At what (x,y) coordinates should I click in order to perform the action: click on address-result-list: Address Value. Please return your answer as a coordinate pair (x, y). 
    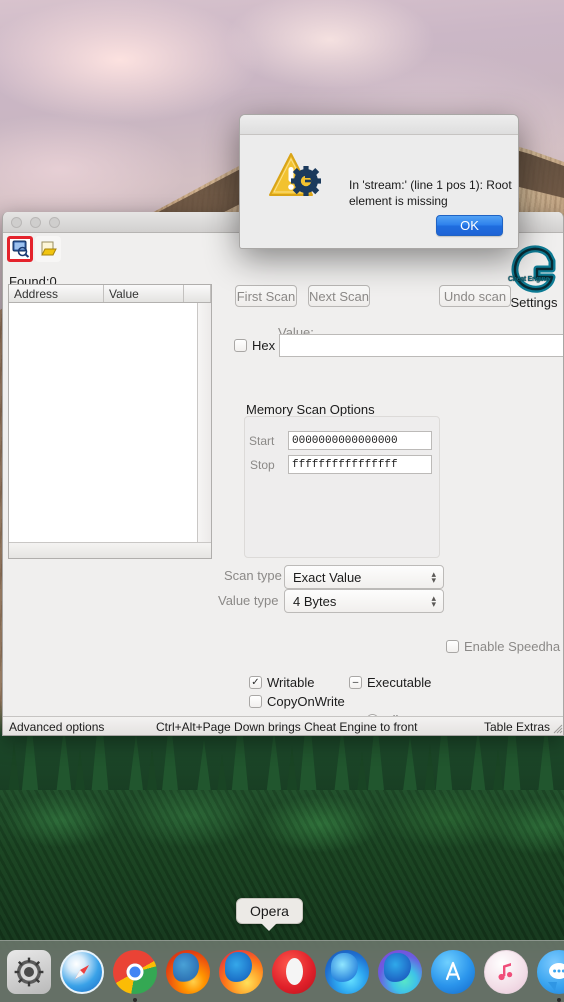
    Looking at the image, I should click on (110, 421).